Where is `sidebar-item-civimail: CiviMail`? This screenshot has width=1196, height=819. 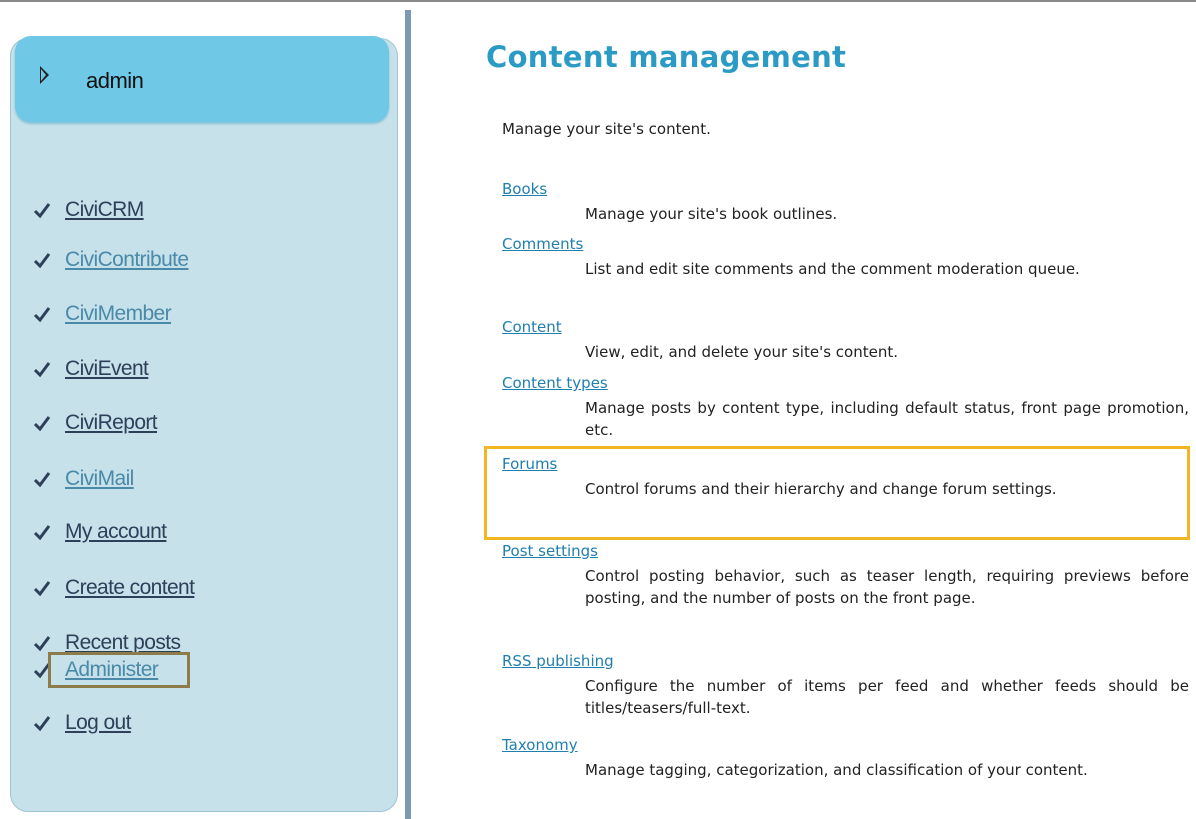 sidebar-item-civimail: CiviMail is located at coordinates (83, 479).